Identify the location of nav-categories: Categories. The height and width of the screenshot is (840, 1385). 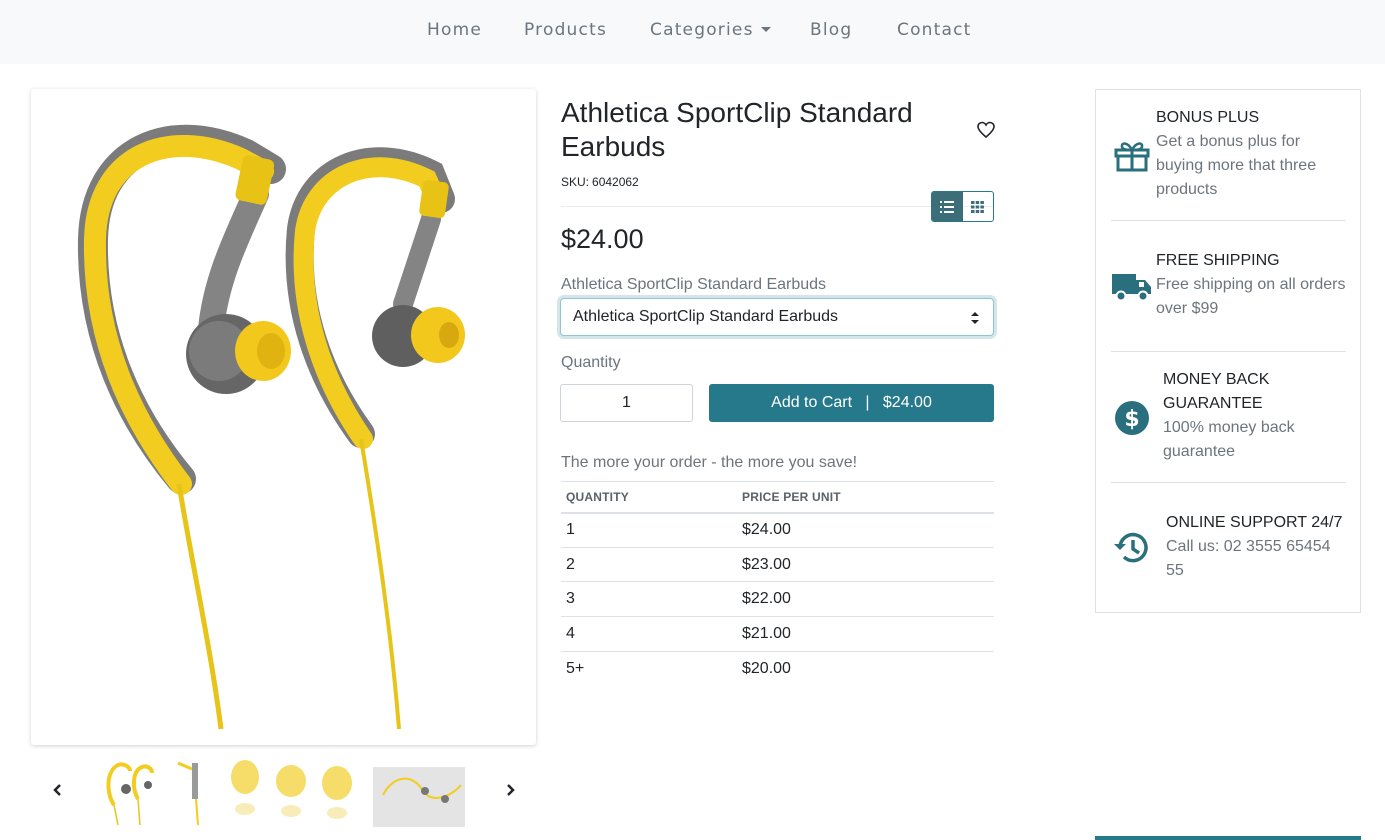
(710, 30).